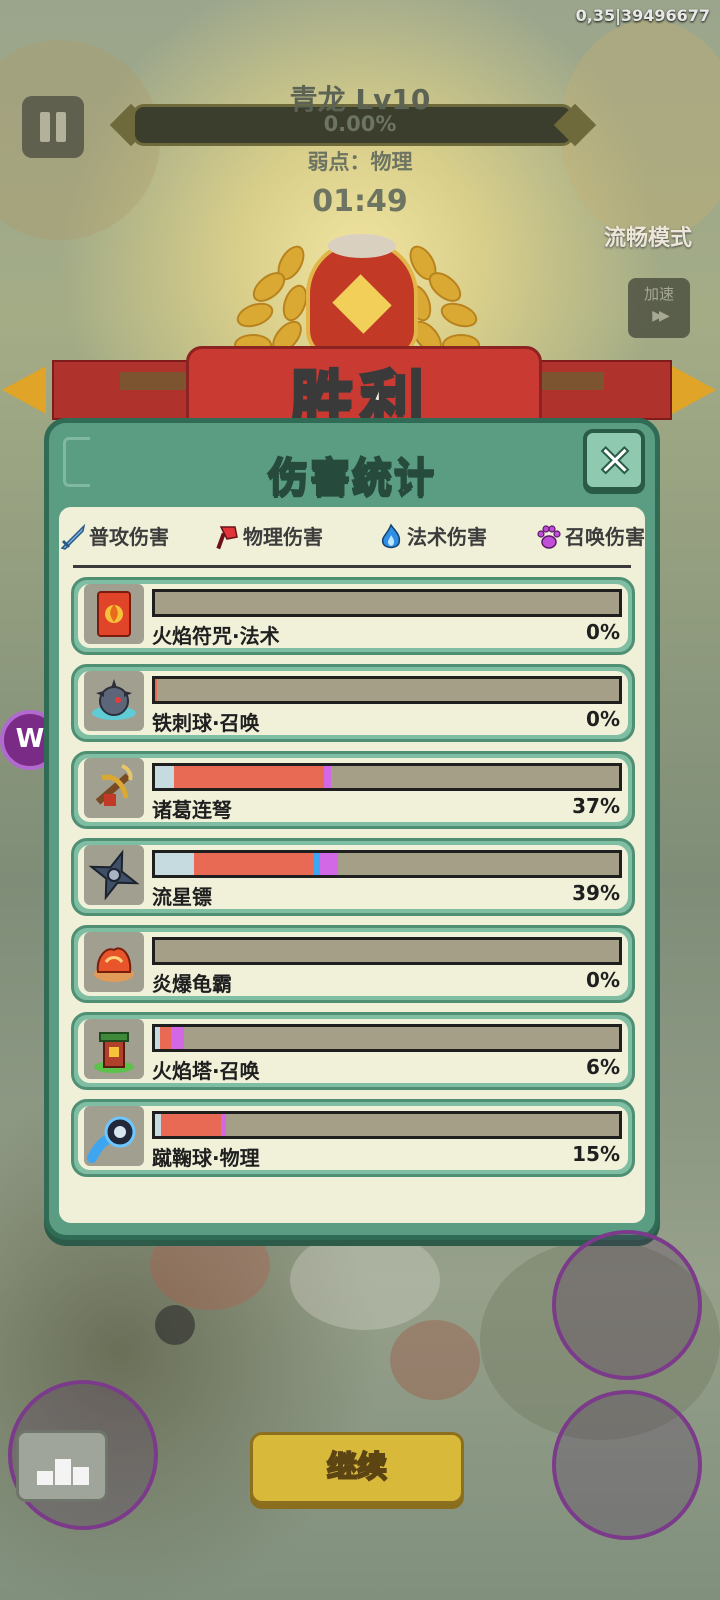 This screenshot has width=720, height=1600. Describe the element at coordinates (352, 536) in the screenshot. I see `damage-type-legend: 普攻伤害 物理伤害 法术伤害 召唤伤害` at that location.